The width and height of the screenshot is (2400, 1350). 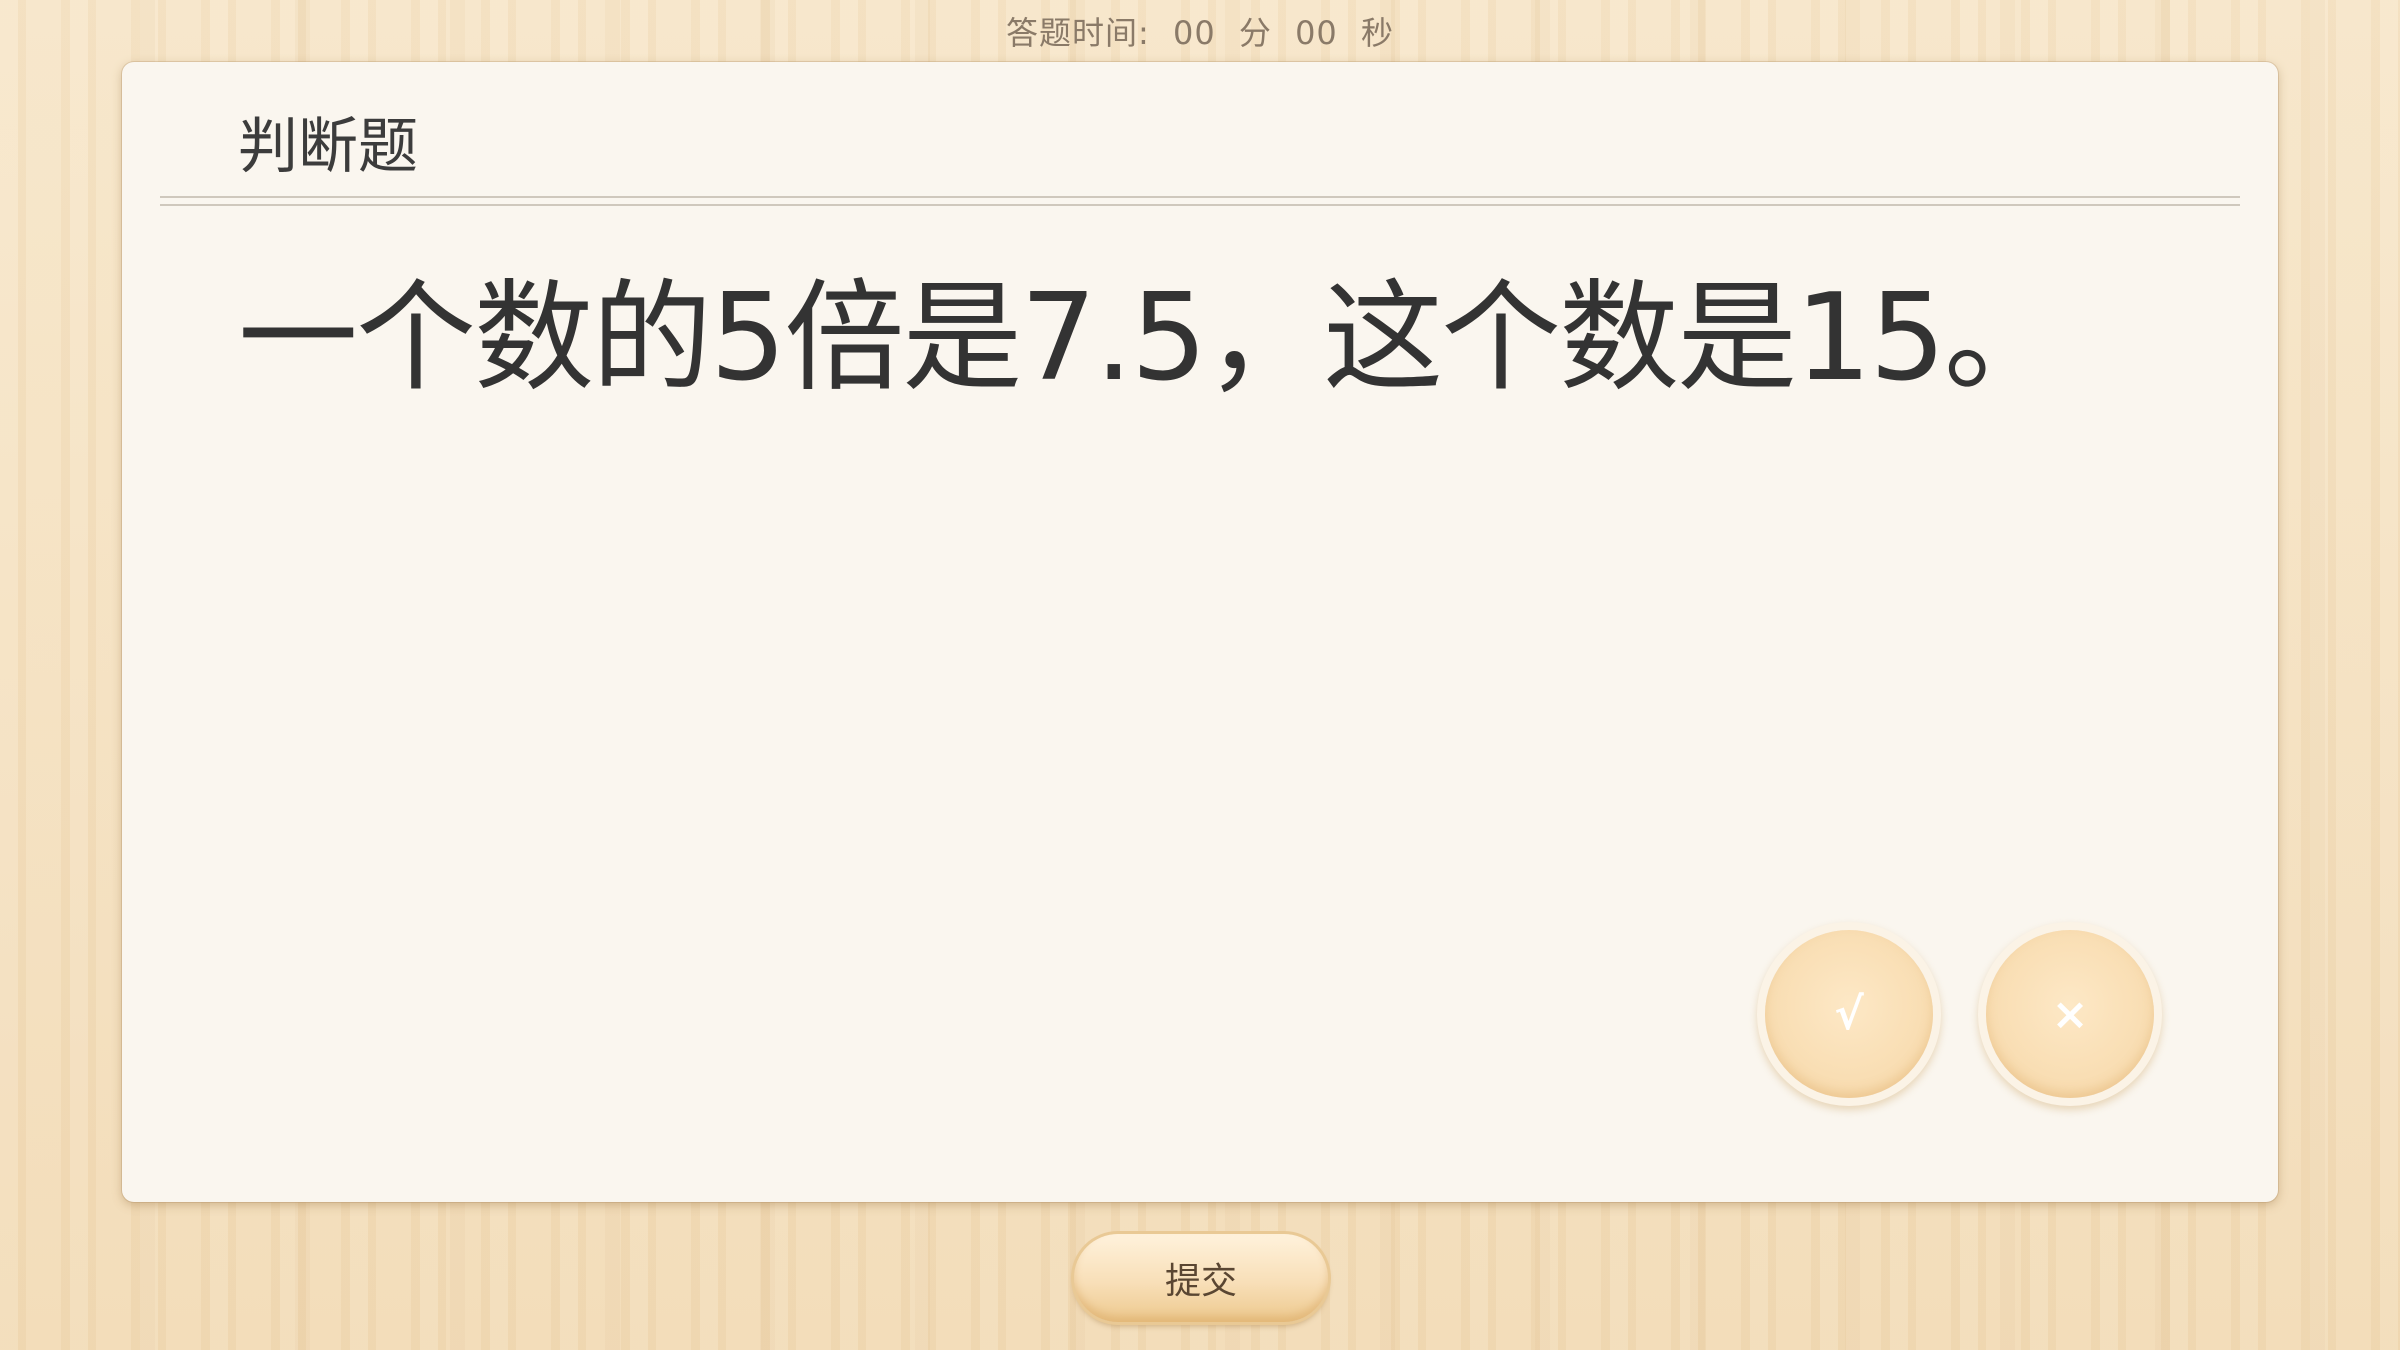 I want to click on check-icon: √, so click(x=1849, y=1014).